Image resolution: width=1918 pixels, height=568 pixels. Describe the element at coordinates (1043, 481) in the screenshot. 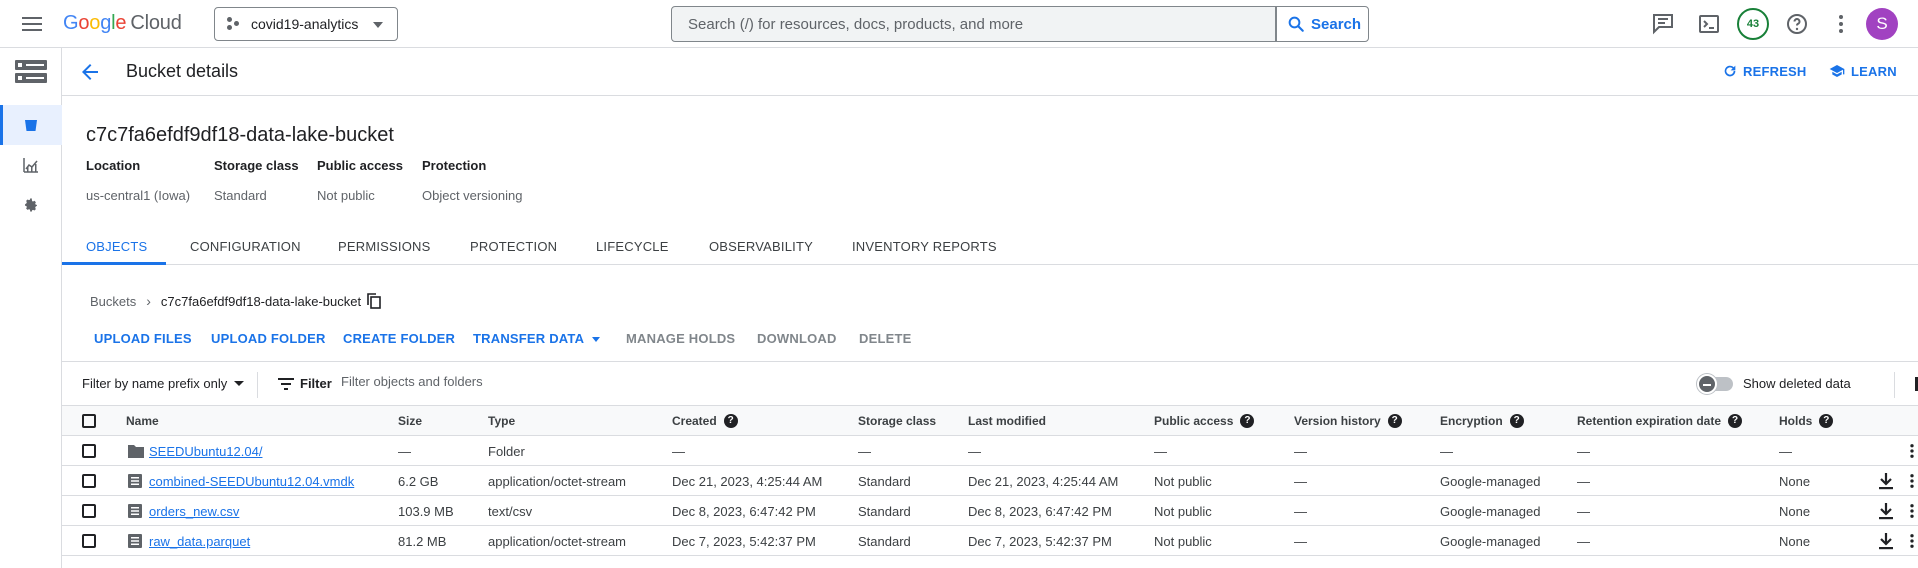

I see `cell-last-modified: Dec 21, 2023, 4:25:44 AM` at that location.